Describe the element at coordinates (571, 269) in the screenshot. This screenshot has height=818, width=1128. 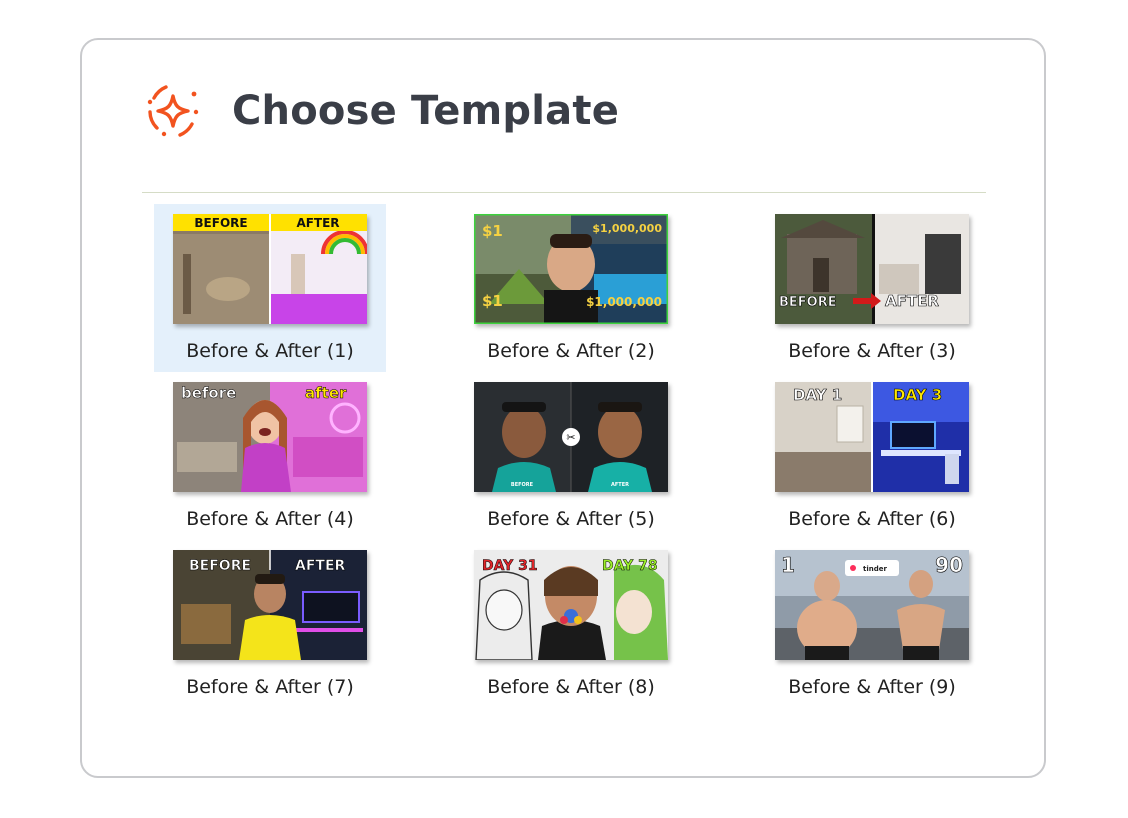
I see `template-thumbnail-2: $1 $1 $1,000,000 $1,000,000` at that location.